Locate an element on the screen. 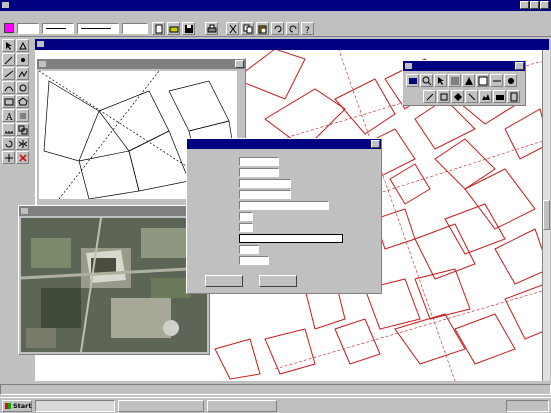  info-tool-0-icon is located at coordinates (412, 80).